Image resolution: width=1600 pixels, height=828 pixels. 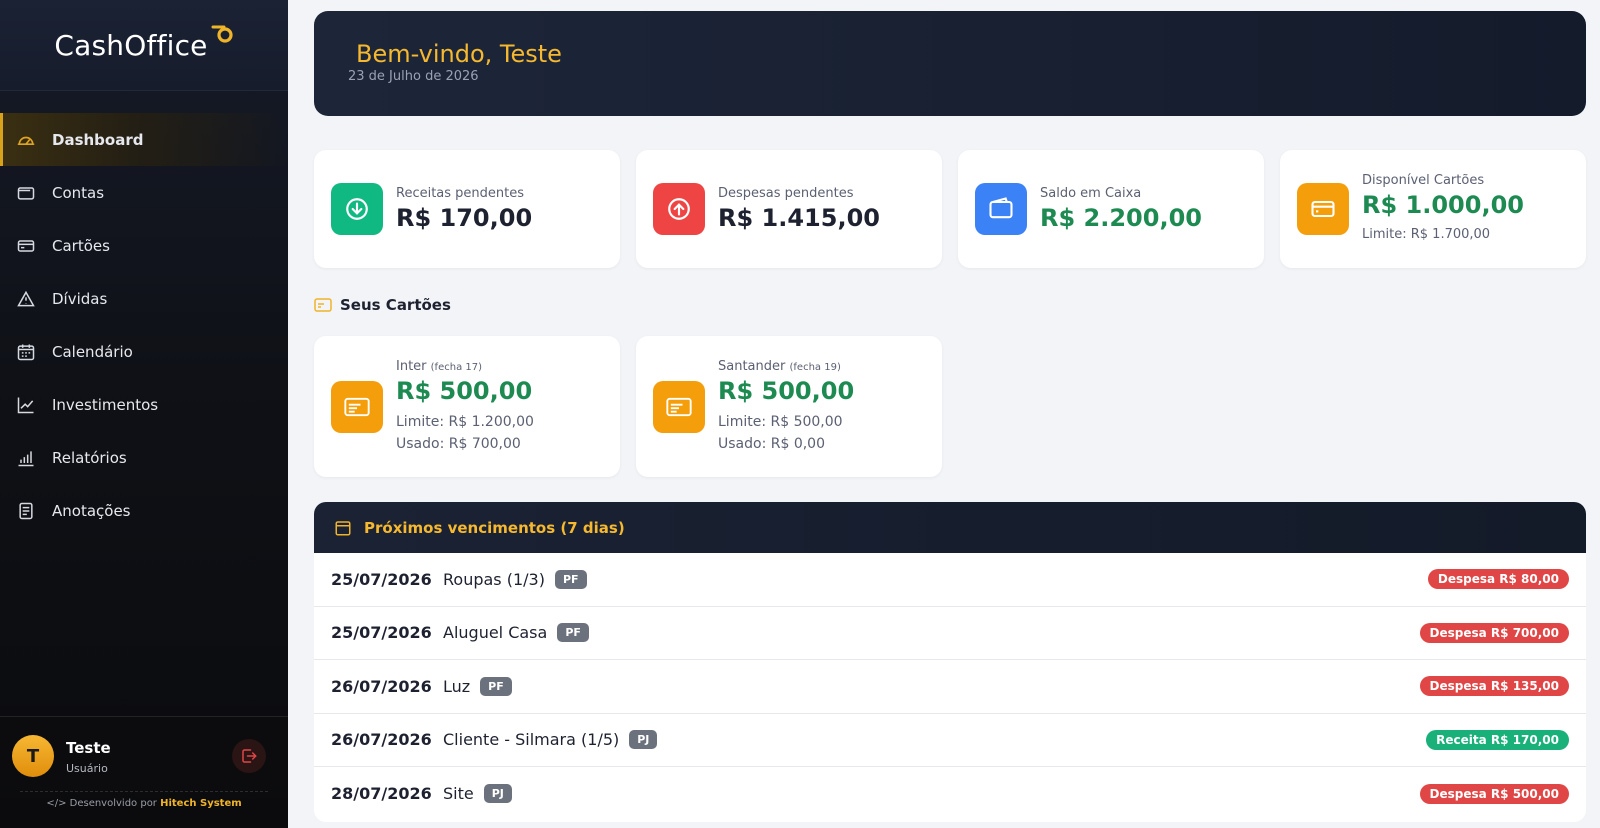 What do you see at coordinates (495, 633) in the screenshot?
I see `due-description: Aluguel Casa` at bounding box center [495, 633].